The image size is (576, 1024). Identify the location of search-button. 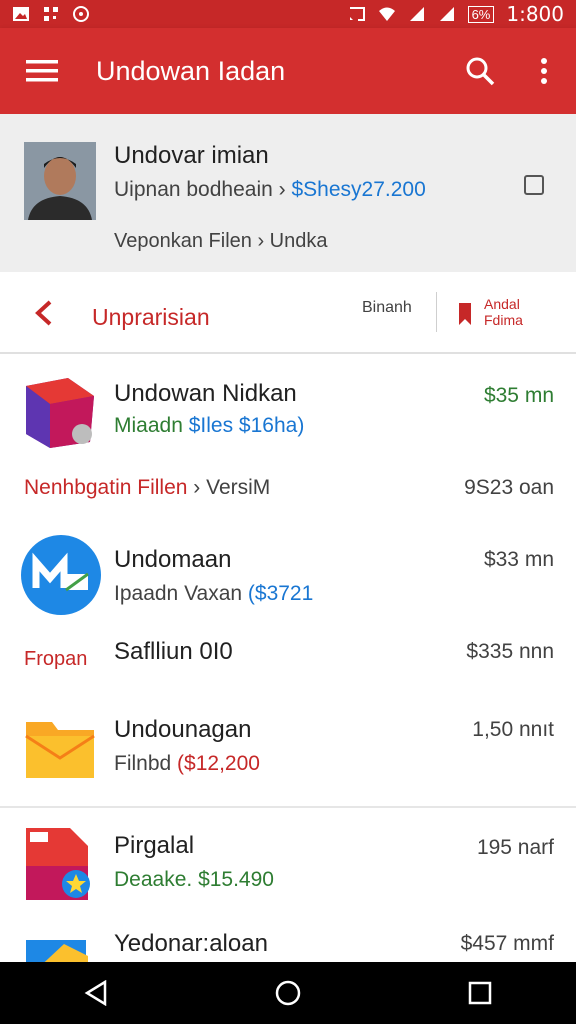
(480, 71).